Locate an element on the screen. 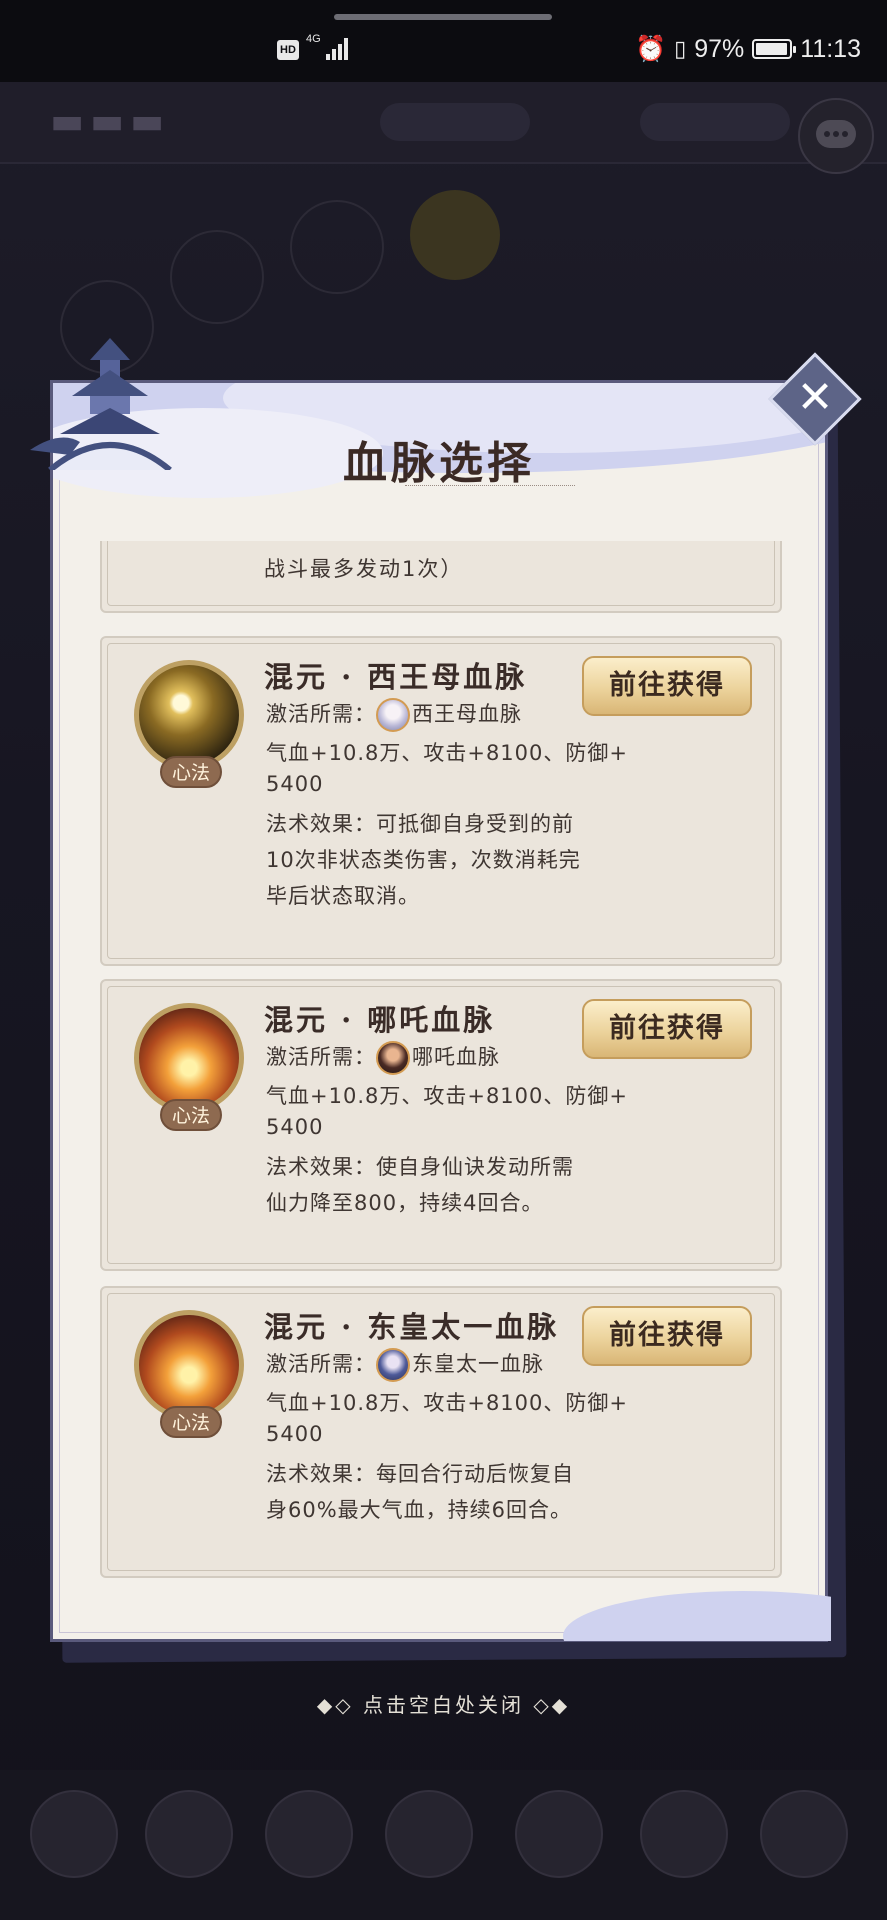  effect-line: 法术效果：每回合行动后恢复自 is located at coordinates (420, 1474).